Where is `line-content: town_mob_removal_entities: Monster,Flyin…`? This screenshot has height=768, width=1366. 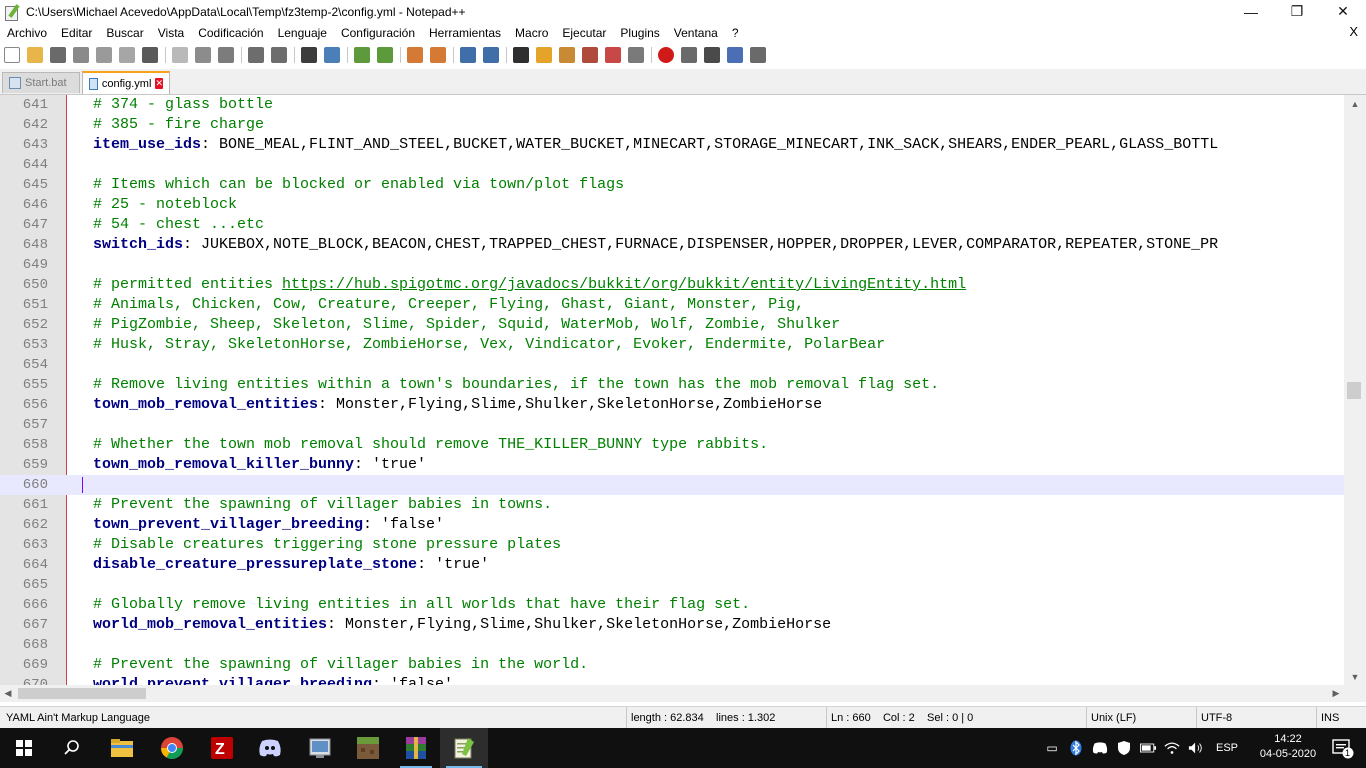 line-content: town_mob_removal_entities: Monster,Flyin… is located at coordinates (457, 405).